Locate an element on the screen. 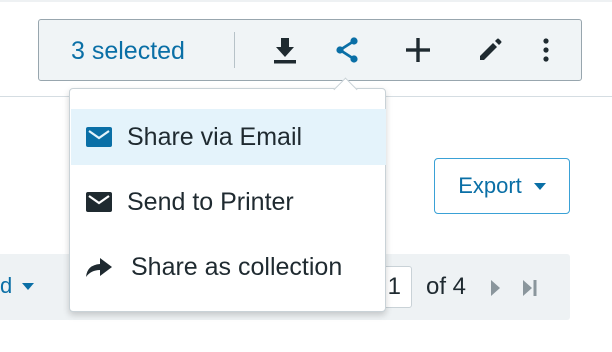  menu-item-label: Share as collection is located at coordinates (237, 266).